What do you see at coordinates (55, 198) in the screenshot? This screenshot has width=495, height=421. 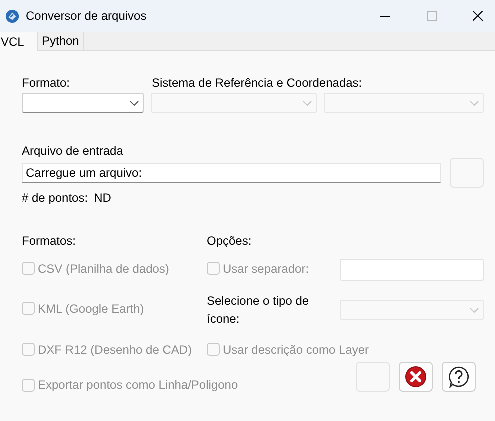 I see `points-label: # de pontos:` at bounding box center [55, 198].